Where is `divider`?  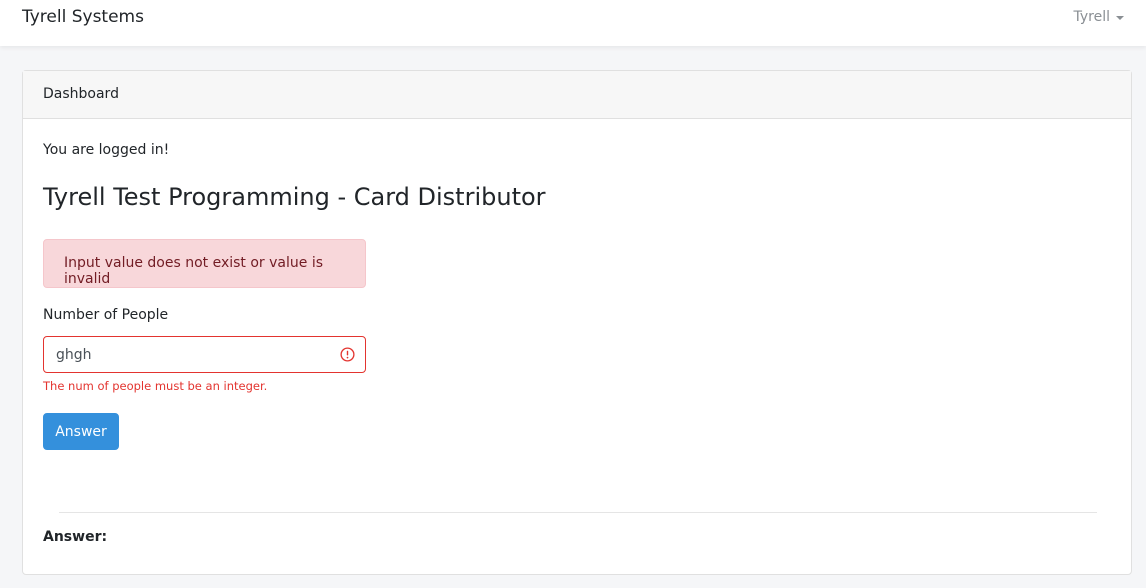 divider is located at coordinates (578, 512).